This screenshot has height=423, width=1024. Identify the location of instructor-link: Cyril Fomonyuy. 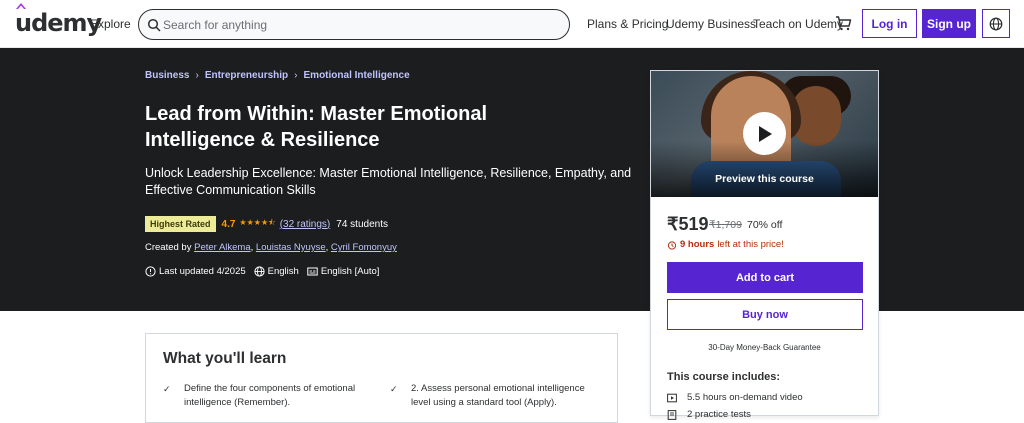
(364, 247).